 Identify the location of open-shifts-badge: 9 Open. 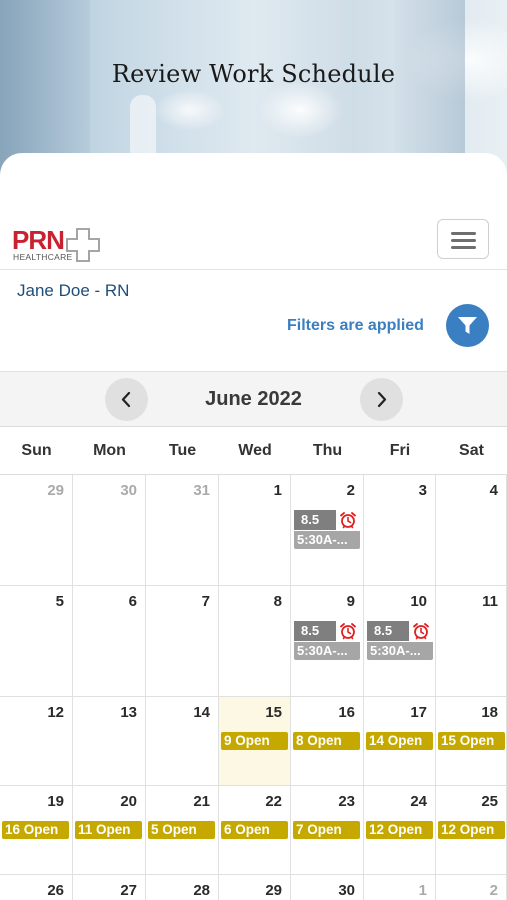
(254, 741).